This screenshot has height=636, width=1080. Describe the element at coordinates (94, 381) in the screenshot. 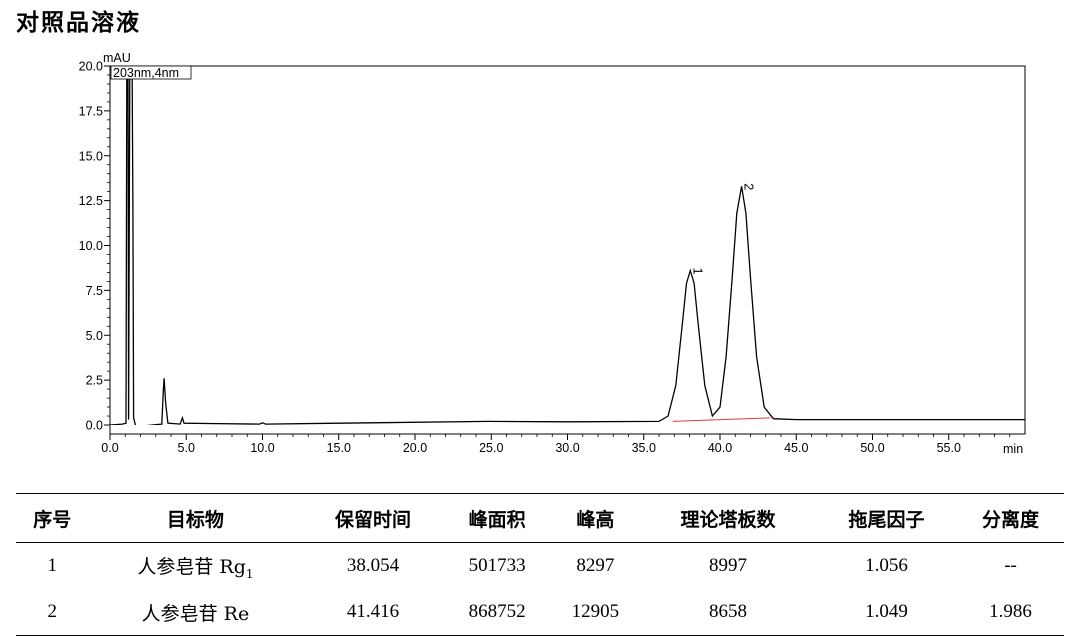

I see `y-tick-label: 2.5` at that location.